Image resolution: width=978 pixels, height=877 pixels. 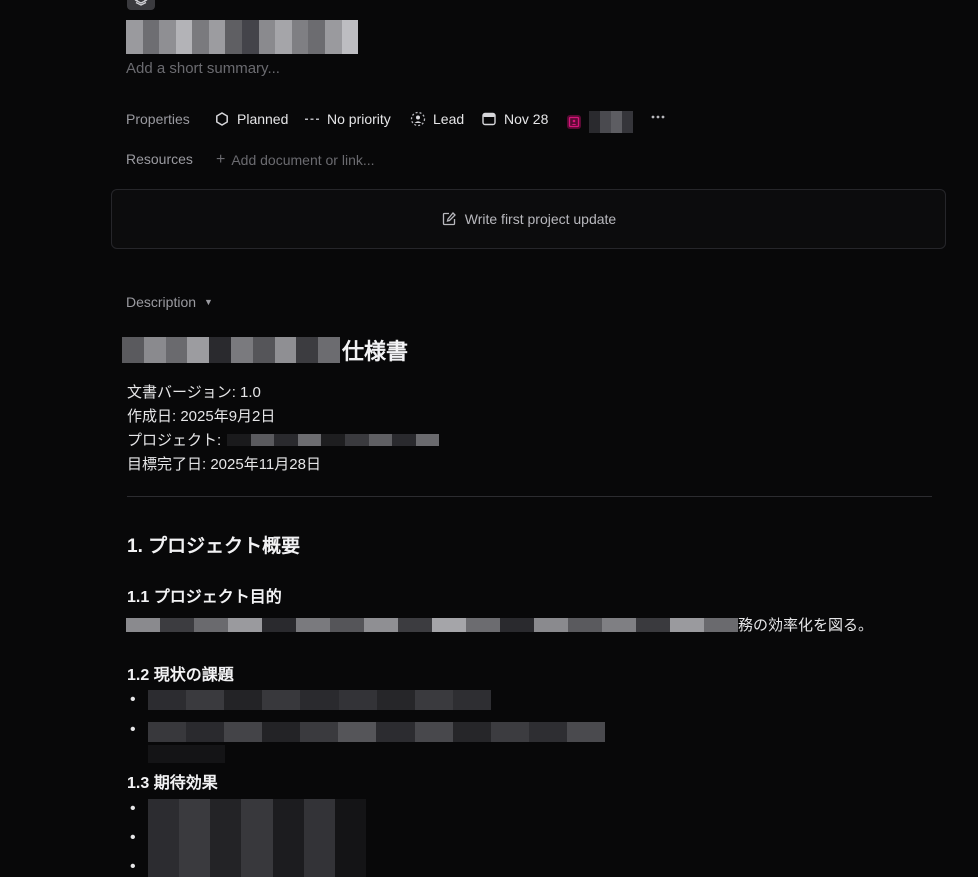 I want to click on doc-project-label: プロジェクト:, so click(x=174, y=440).